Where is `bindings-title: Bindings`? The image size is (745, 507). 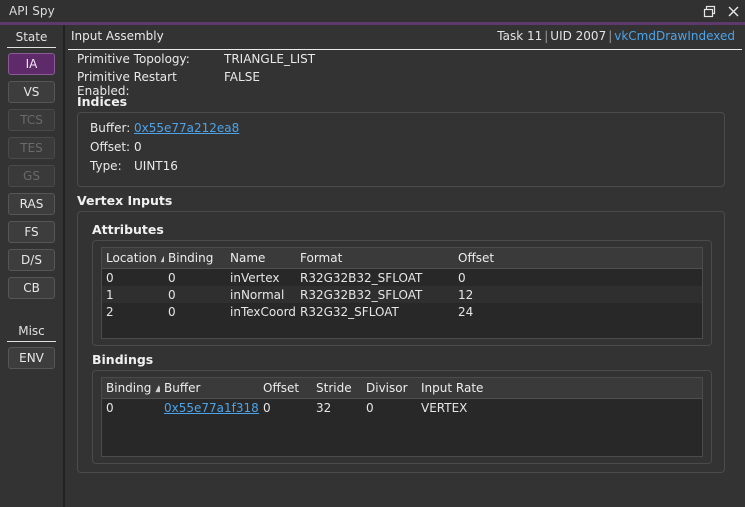 bindings-title: Bindings is located at coordinates (123, 359).